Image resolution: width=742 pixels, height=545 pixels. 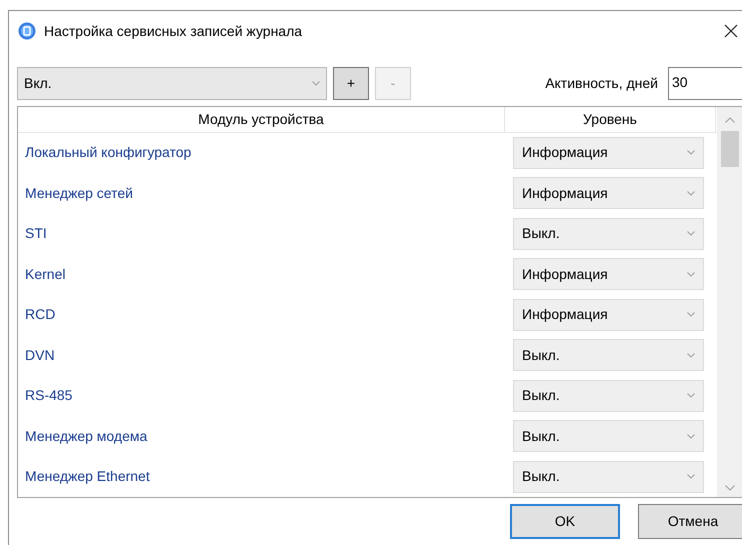 I want to click on module-name: Менеджер Ethernet, so click(x=87, y=476).